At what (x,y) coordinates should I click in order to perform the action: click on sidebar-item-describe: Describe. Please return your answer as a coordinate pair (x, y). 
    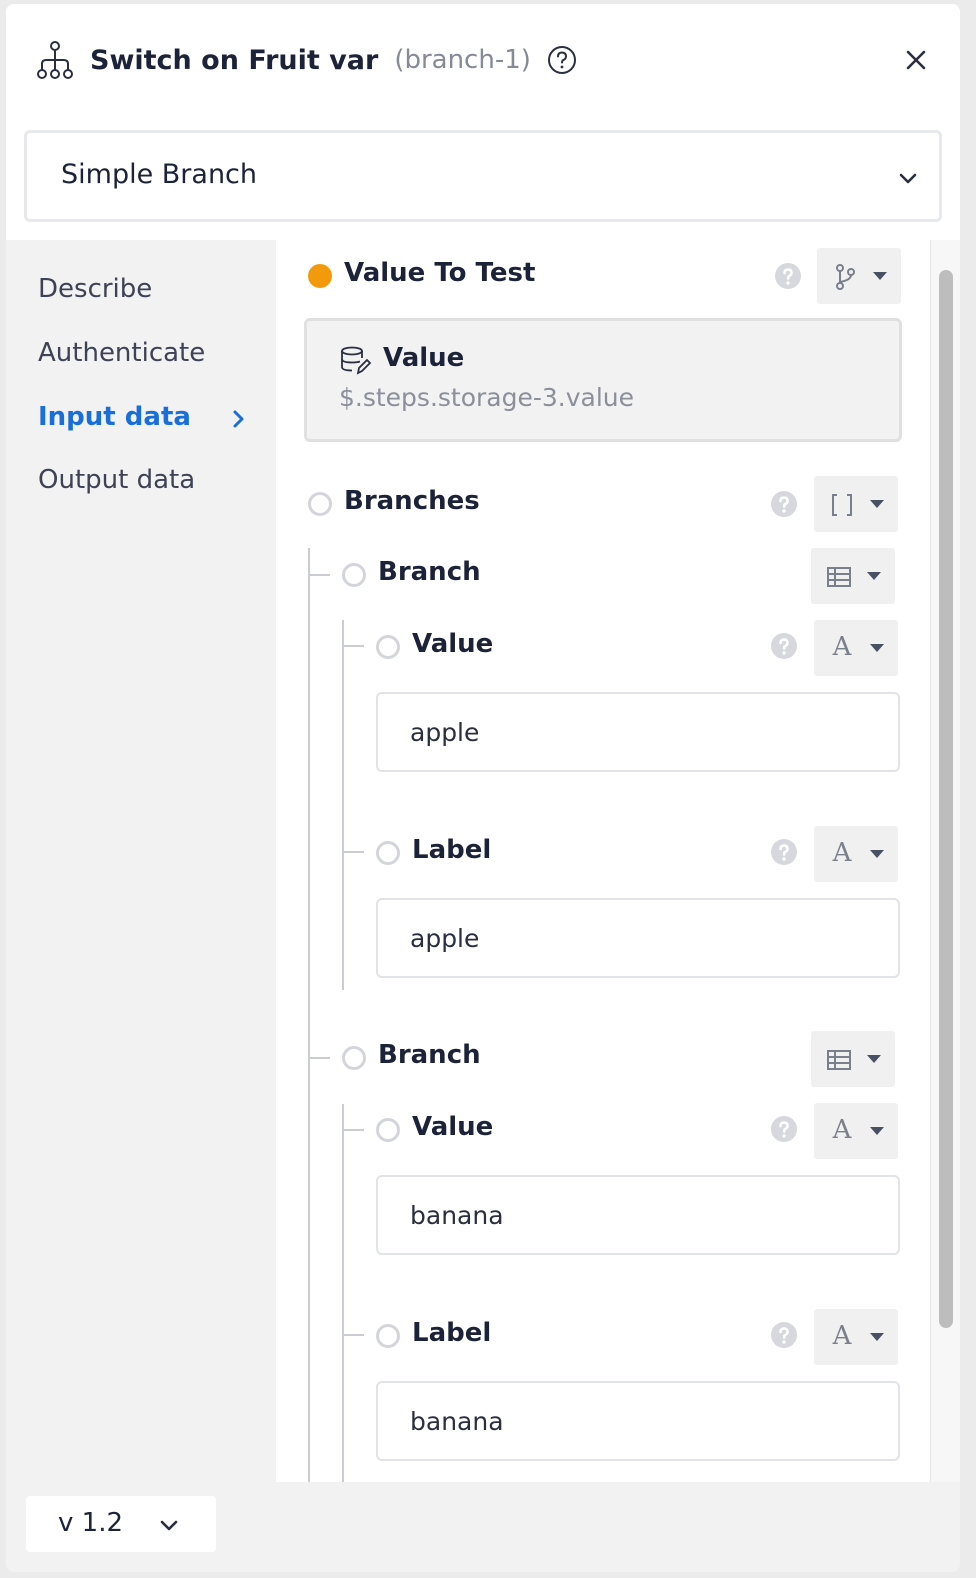
    Looking at the image, I should click on (95, 289).